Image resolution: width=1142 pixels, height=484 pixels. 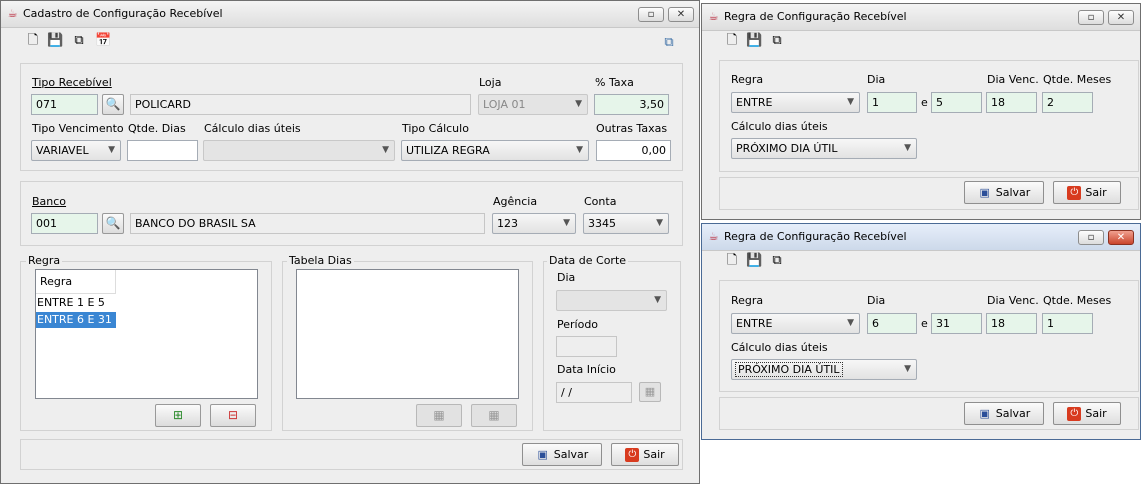 What do you see at coordinates (956, 323) in the screenshot?
I see `dia-to-field: 31` at bounding box center [956, 323].